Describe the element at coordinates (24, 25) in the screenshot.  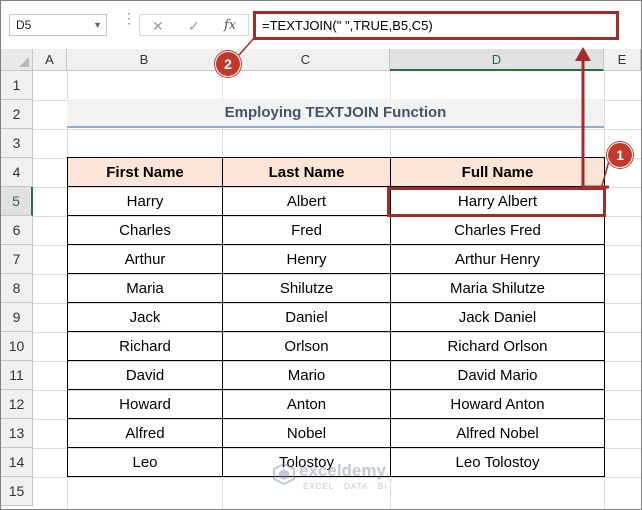
I see `name-box-value: D5` at that location.